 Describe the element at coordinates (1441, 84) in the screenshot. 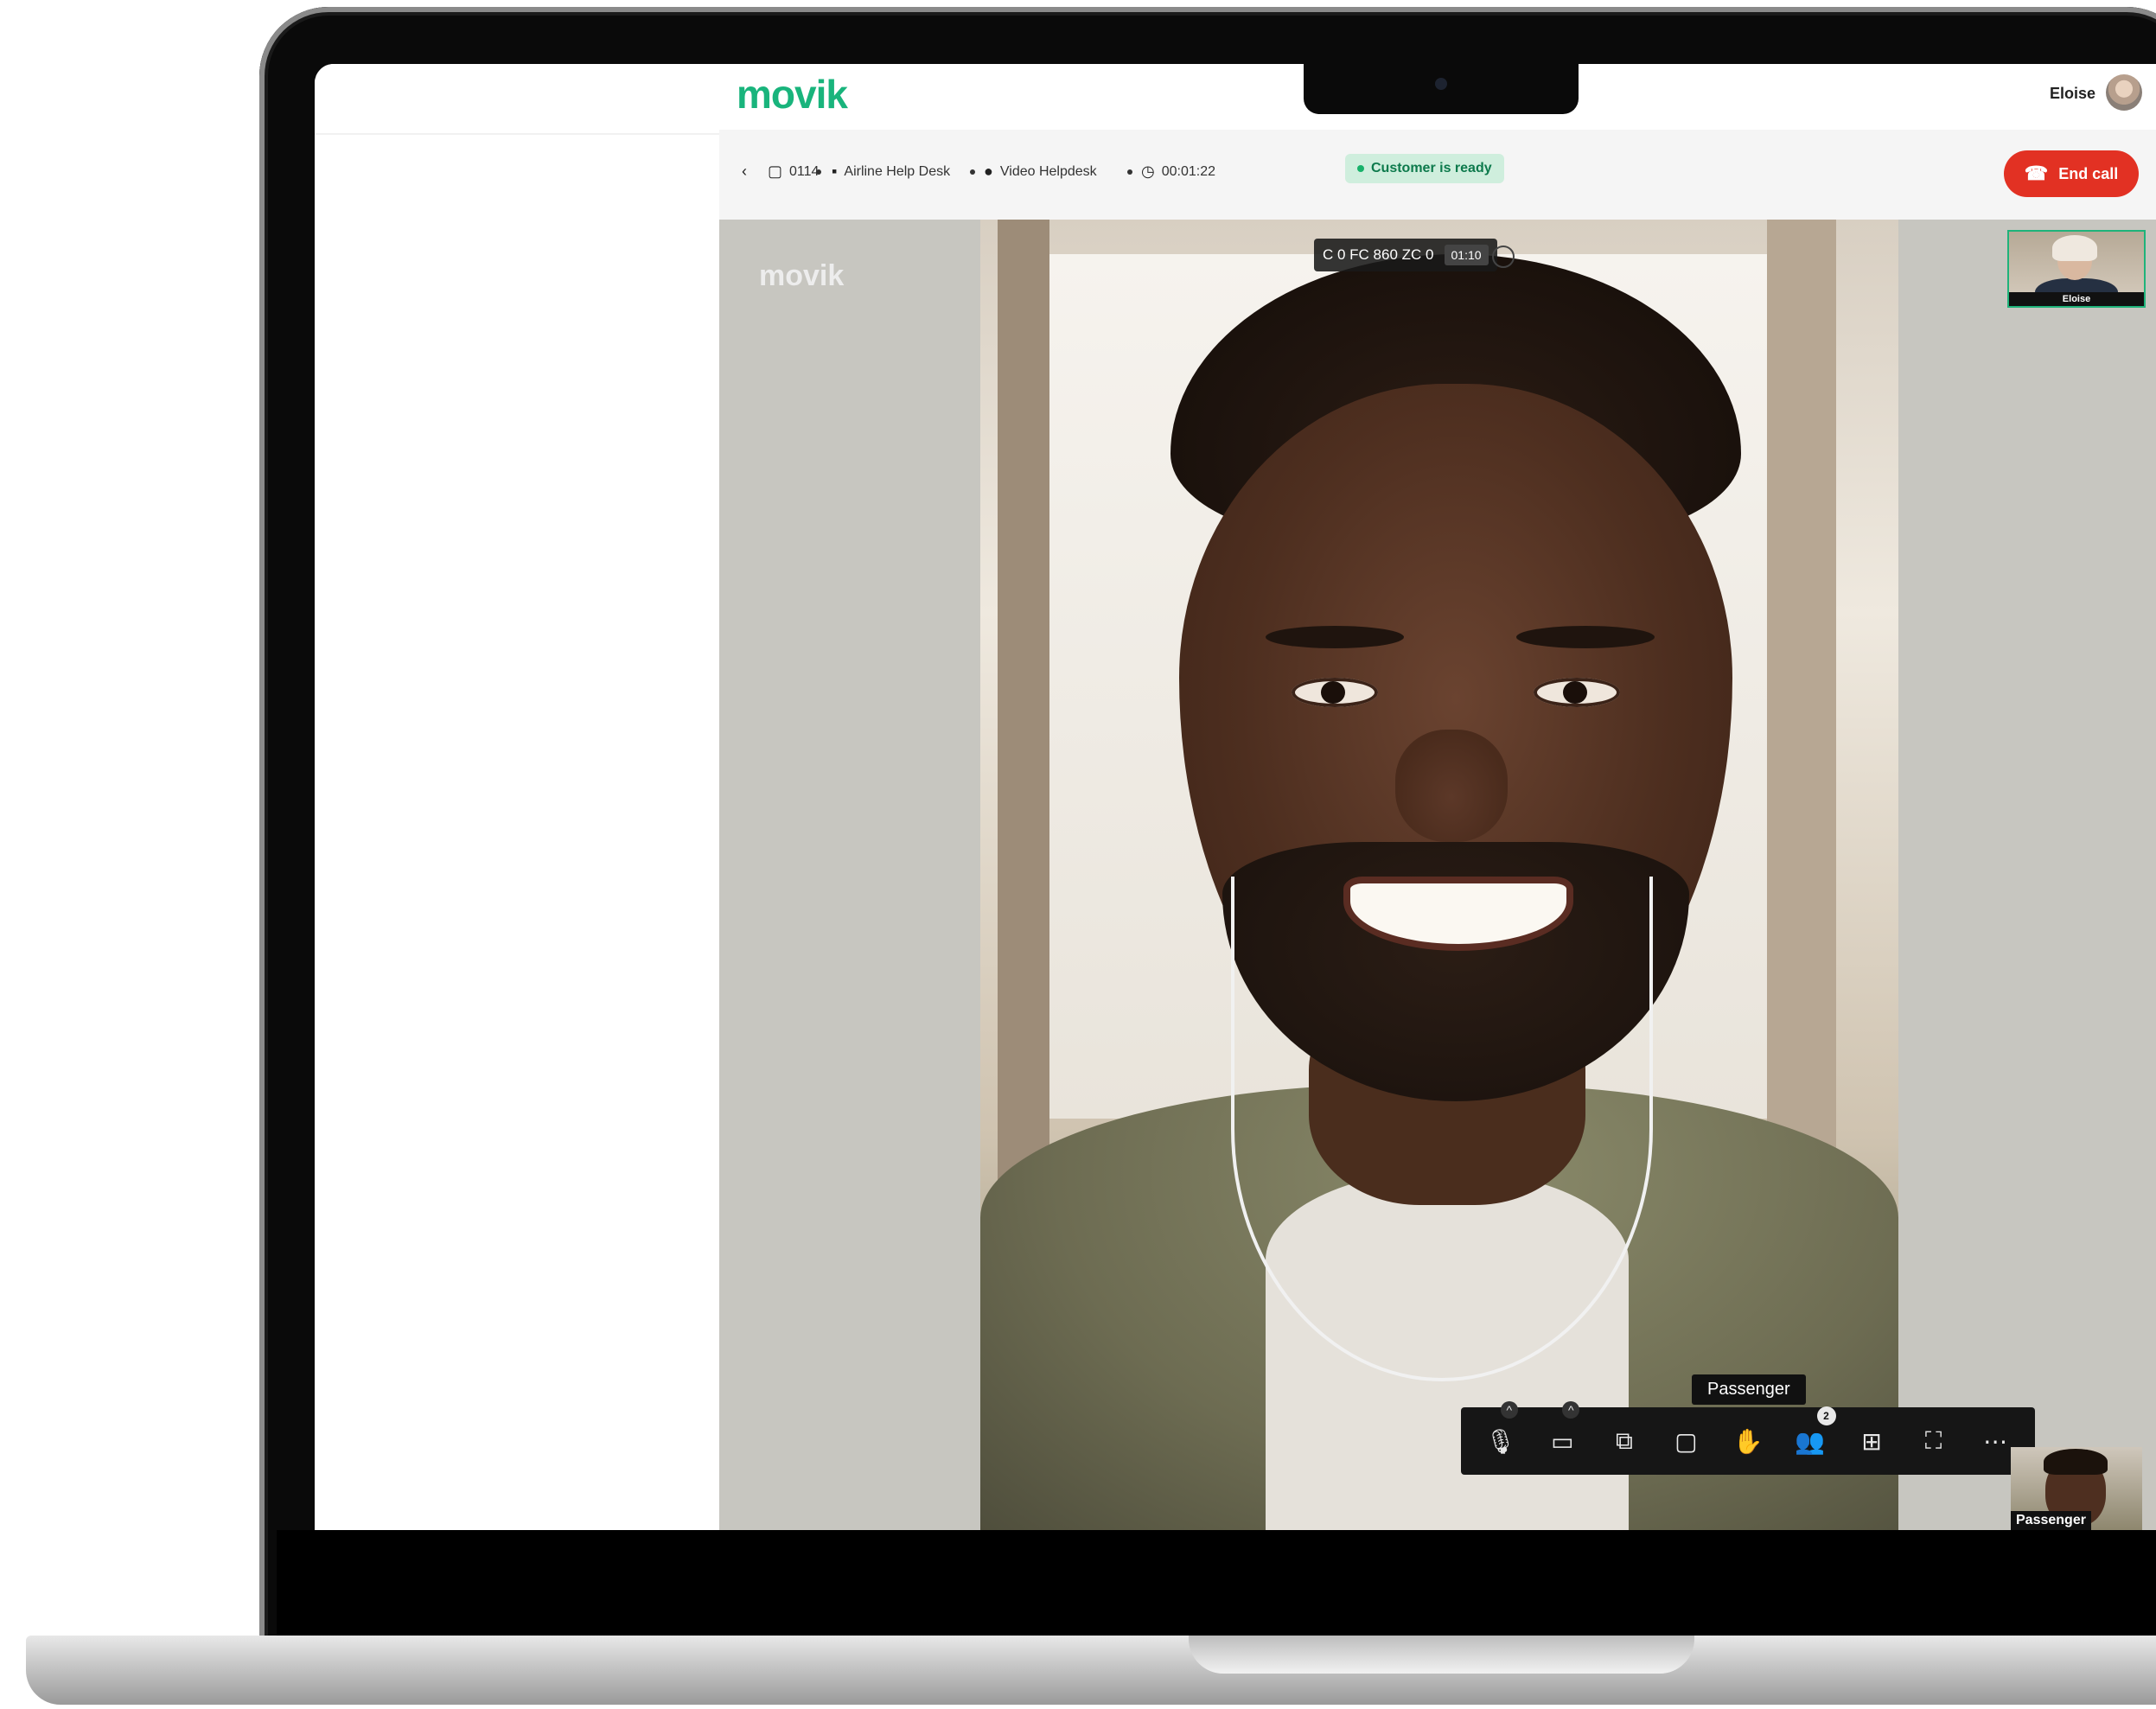

I see `webcam-icon` at that location.